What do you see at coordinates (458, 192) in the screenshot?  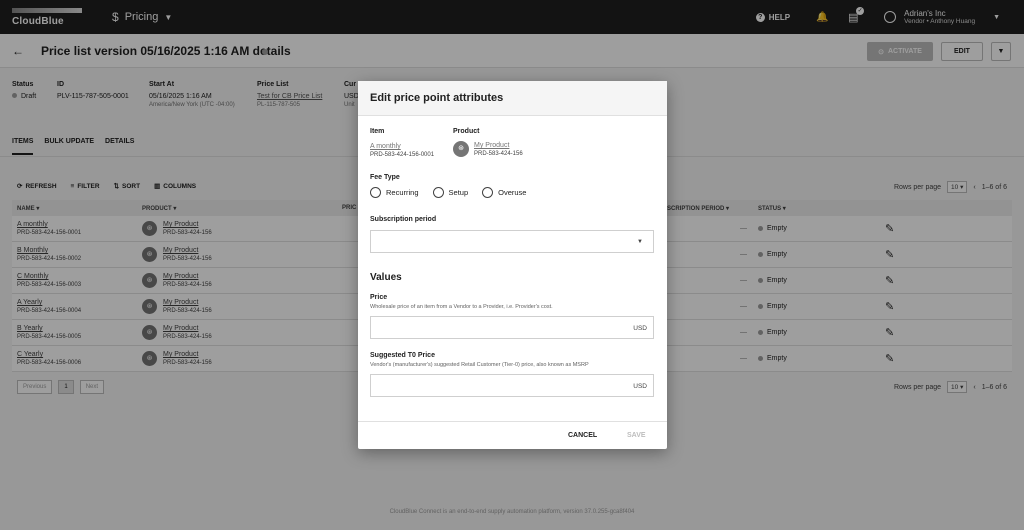 I see `radio-label: Setup` at bounding box center [458, 192].